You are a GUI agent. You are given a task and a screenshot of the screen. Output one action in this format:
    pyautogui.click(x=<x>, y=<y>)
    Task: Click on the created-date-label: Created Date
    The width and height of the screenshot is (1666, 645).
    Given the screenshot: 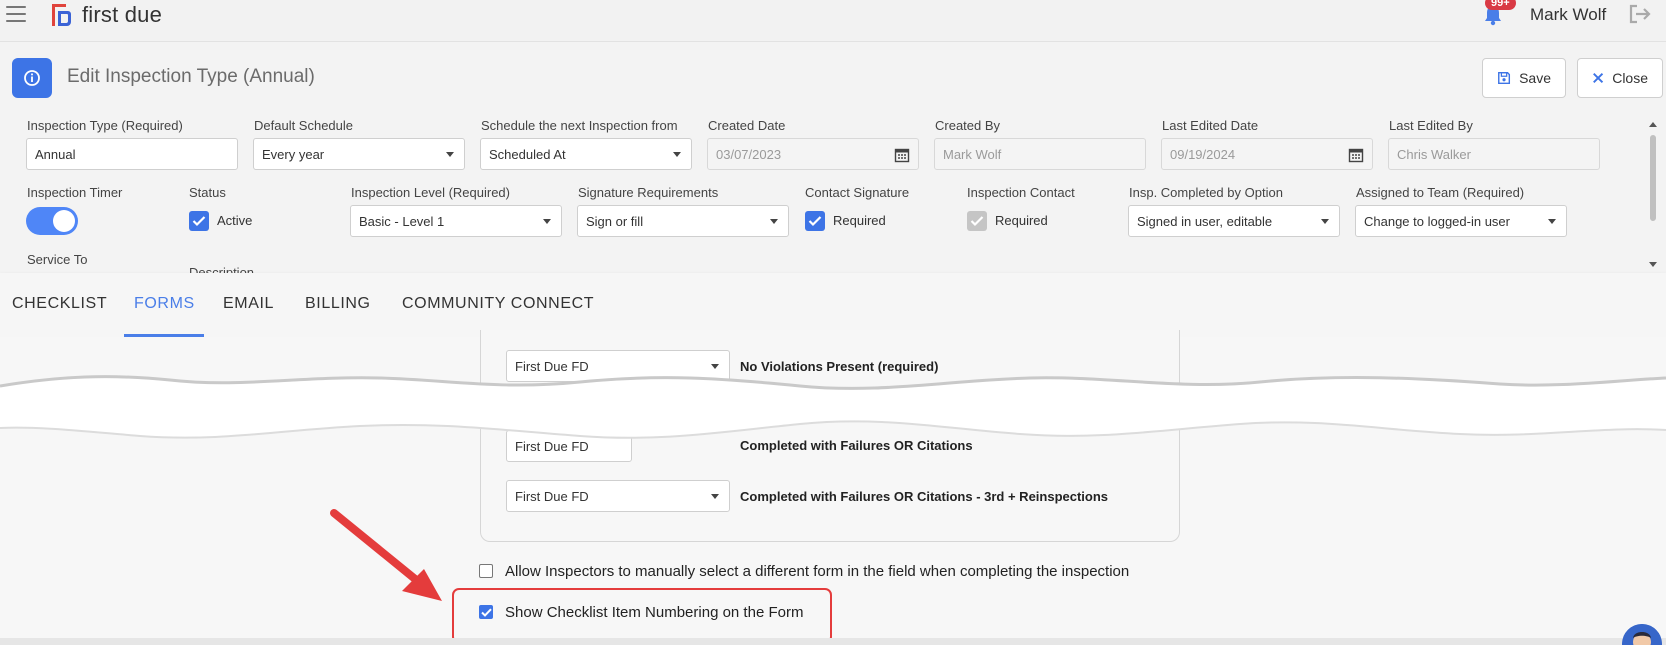 What is the action you would take?
    pyautogui.click(x=747, y=125)
    